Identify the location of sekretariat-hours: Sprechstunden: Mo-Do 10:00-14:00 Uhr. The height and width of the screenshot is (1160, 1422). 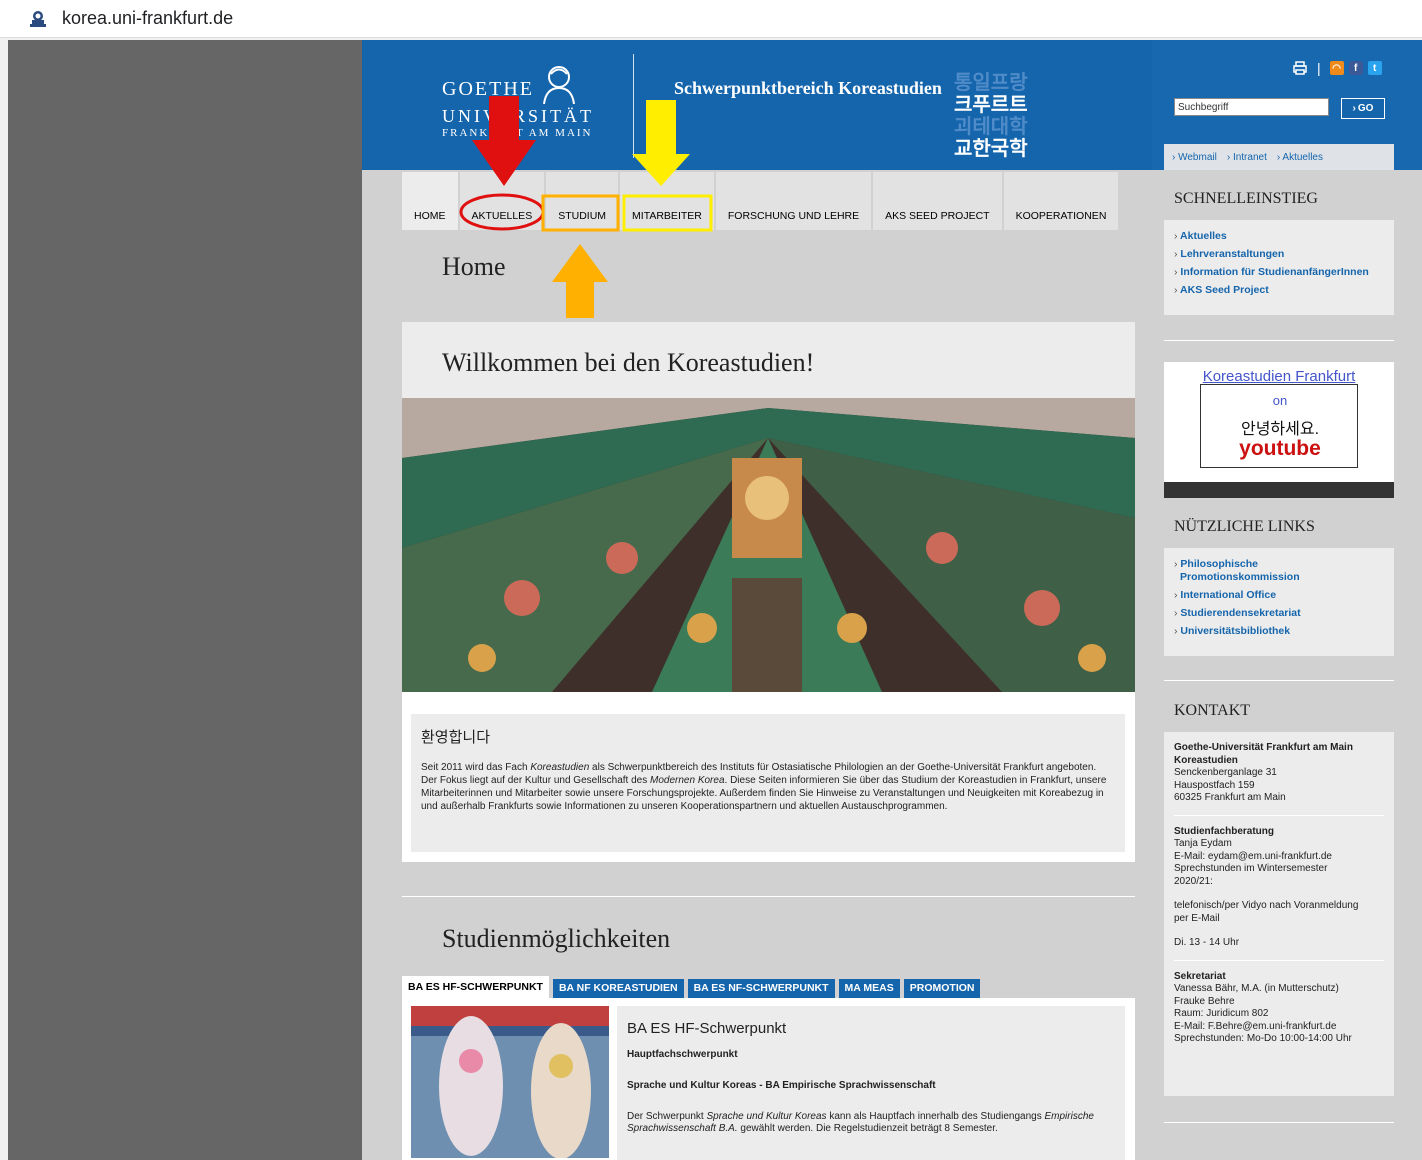
(1263, 1038).